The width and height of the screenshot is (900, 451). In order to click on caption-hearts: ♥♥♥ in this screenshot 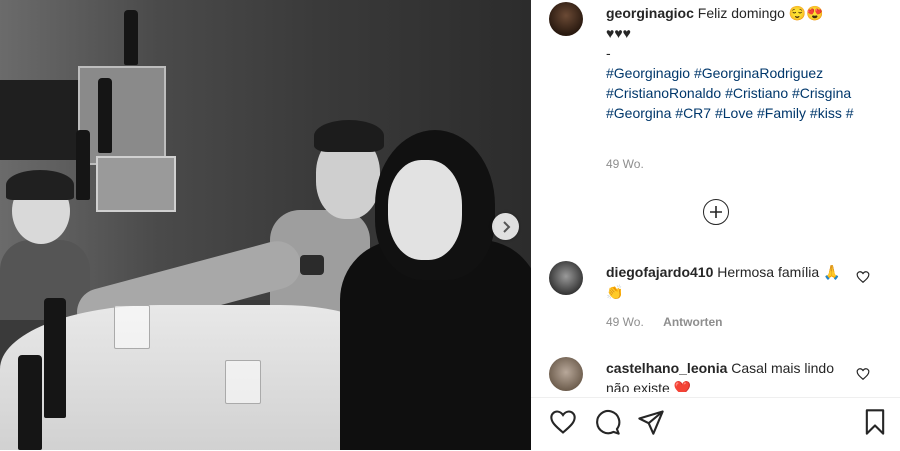, I will do `click(618, 33)`.